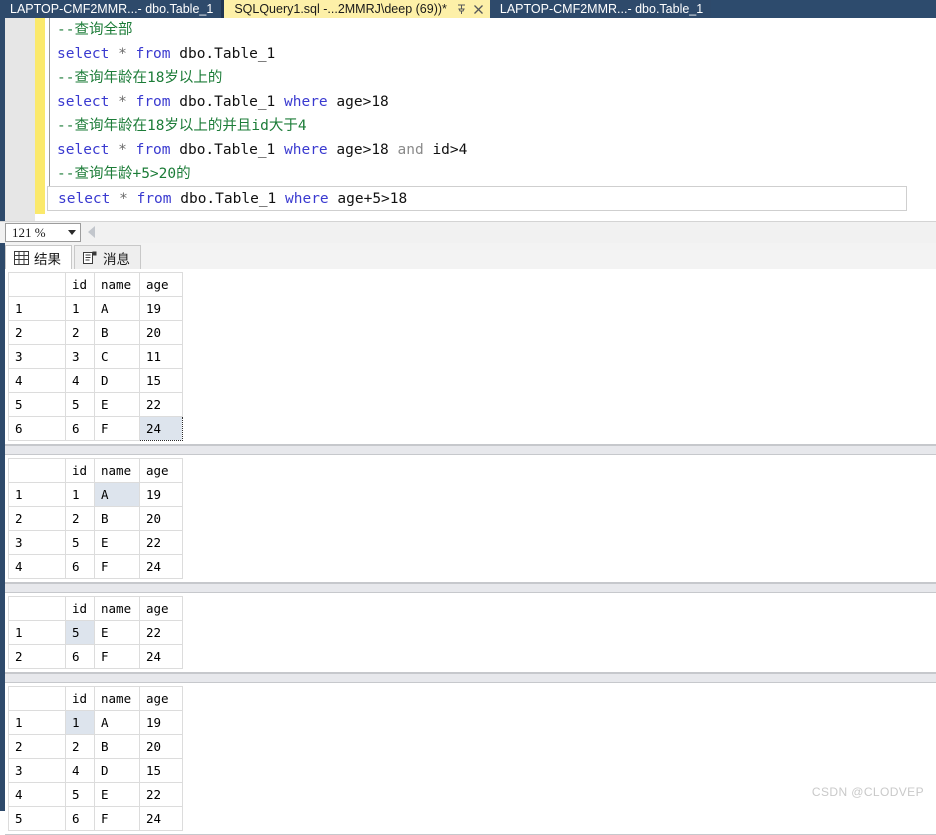 The width and height of the screenshot is (936, 835). Describe the element at coordinates (80, 356) in the screenshot. I see `cell-id: 3` at that location.